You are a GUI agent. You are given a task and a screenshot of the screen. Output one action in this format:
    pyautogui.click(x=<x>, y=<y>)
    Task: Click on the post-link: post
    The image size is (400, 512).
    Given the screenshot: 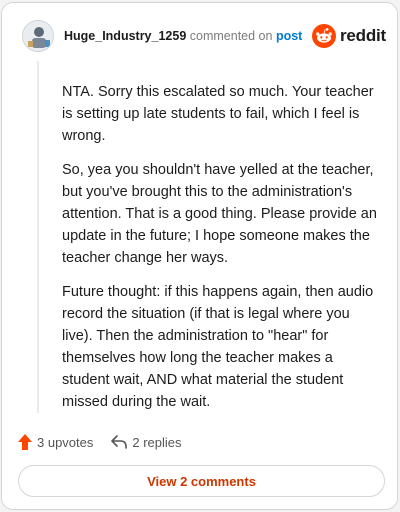 What is the action you would take?
    pyautogui.click(x=289, y=36)
    